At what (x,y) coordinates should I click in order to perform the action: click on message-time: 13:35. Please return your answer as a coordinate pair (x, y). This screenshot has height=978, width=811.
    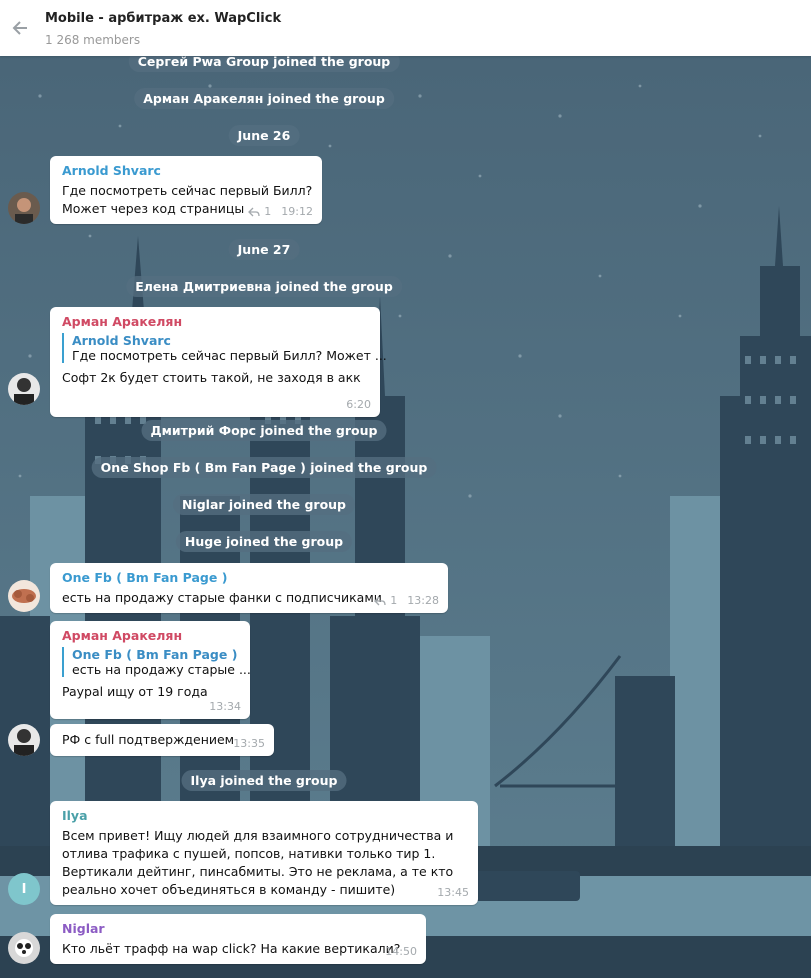
    Looking at the image, I should click on (249, 743).